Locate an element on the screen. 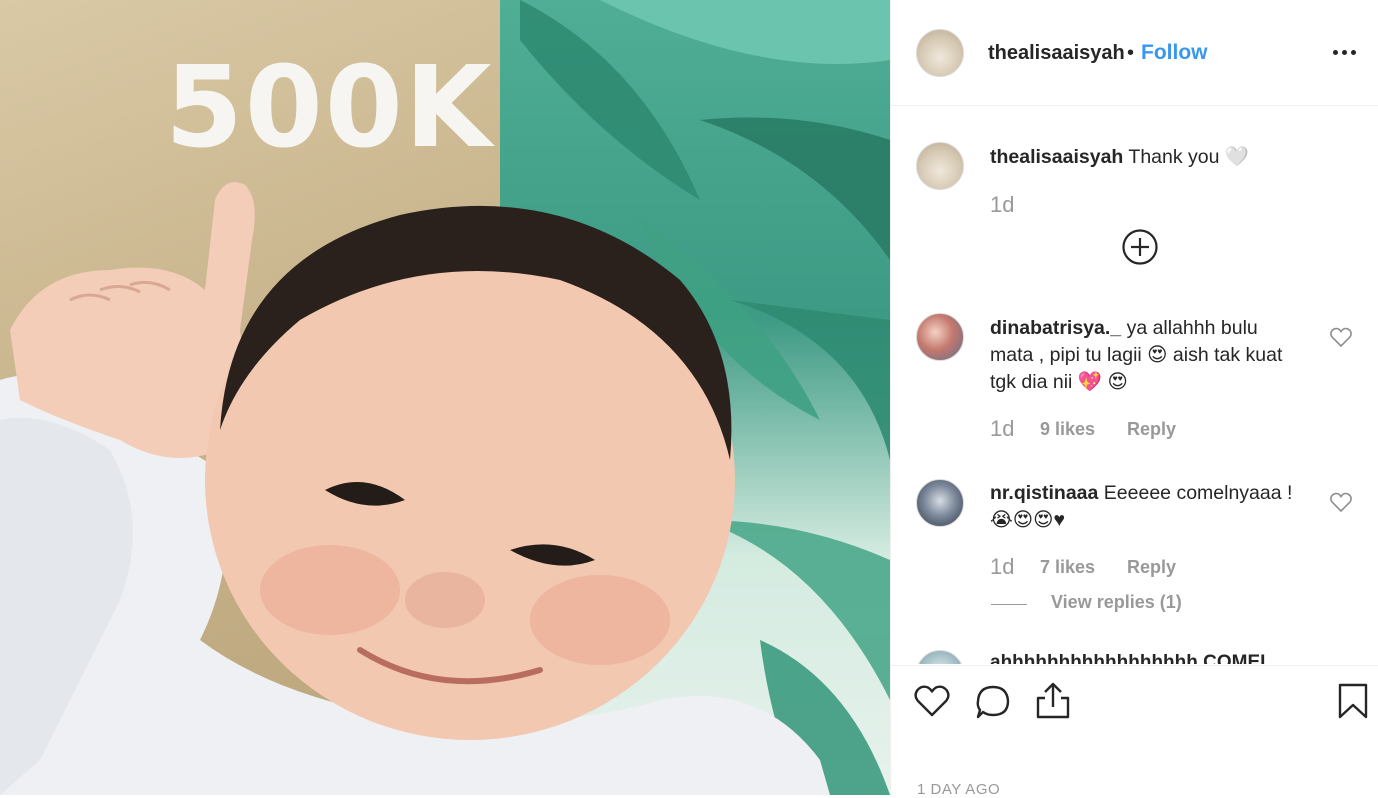 Image resolution: width=1378 pixels, height=798 pixels. header-username: thealisaaisyah is located at coordinates (1056, 53).